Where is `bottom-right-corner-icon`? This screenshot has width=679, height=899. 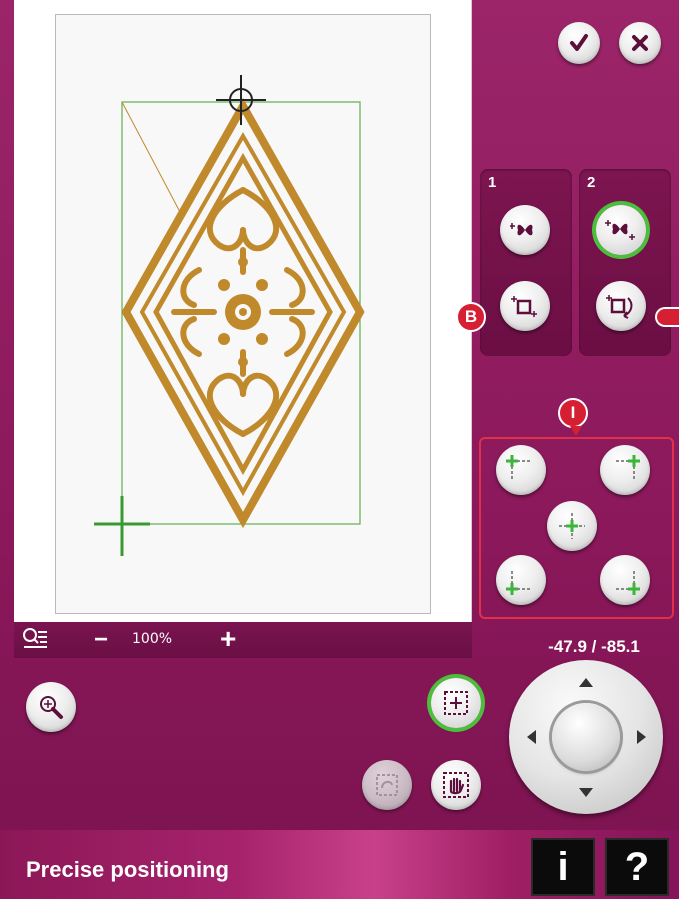
bottom-right-corner-icon is located at coordinates (628, 583).